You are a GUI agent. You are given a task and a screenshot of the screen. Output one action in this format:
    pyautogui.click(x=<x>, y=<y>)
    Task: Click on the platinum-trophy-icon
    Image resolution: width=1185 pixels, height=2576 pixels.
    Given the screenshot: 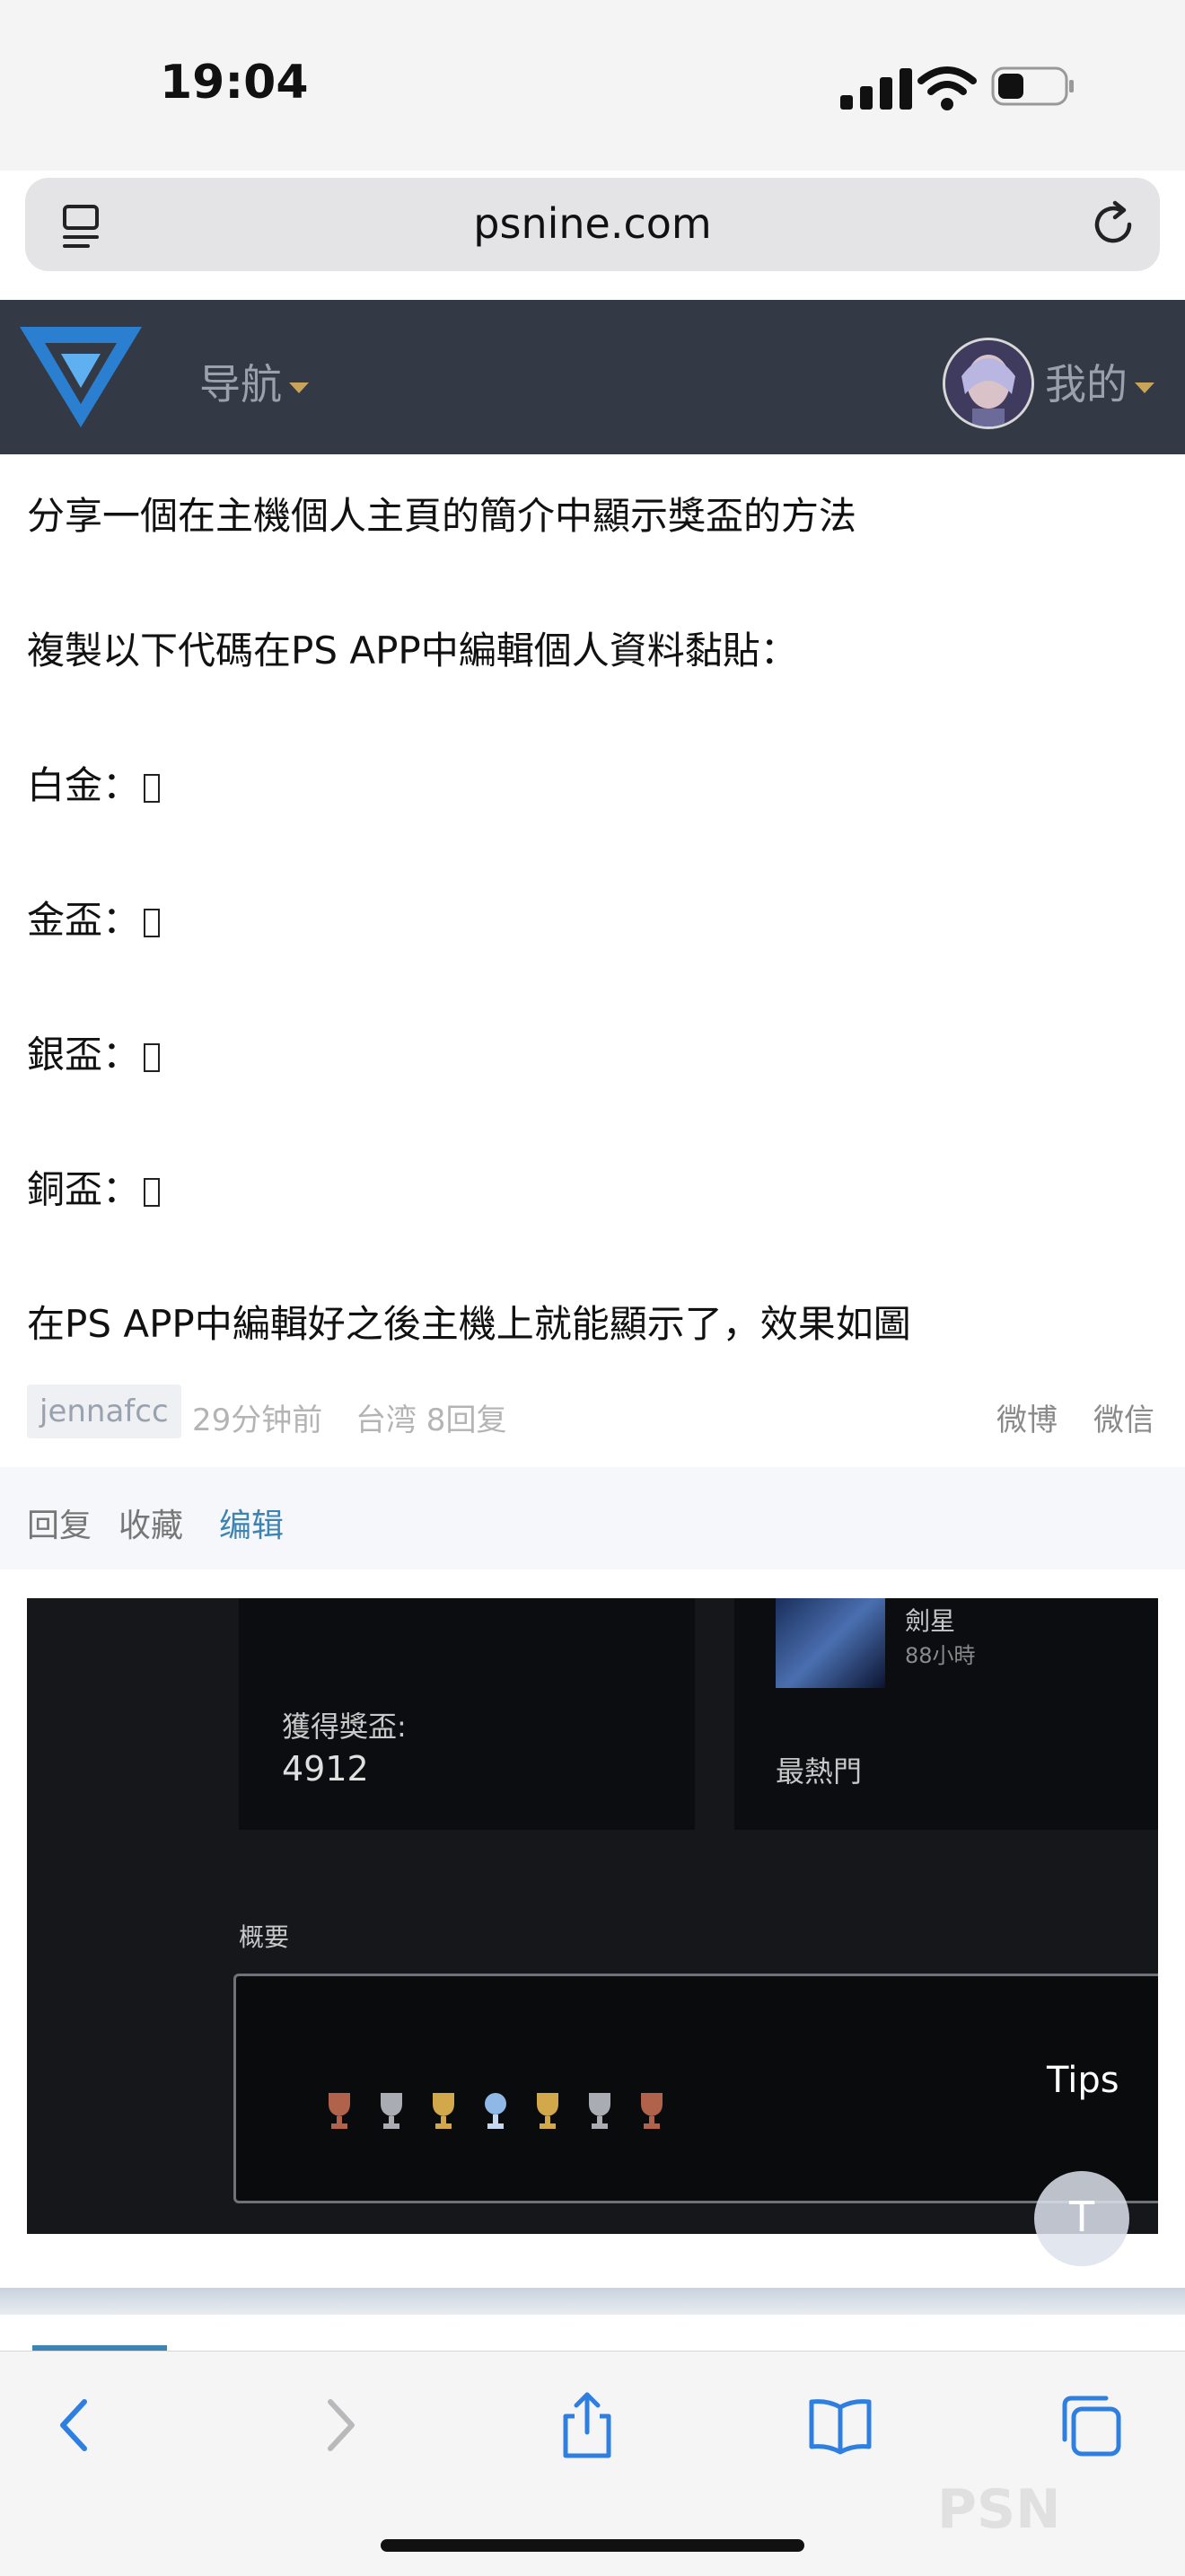 What is the action you would take?
    pyautogui.click(x=495, y=2111)
    